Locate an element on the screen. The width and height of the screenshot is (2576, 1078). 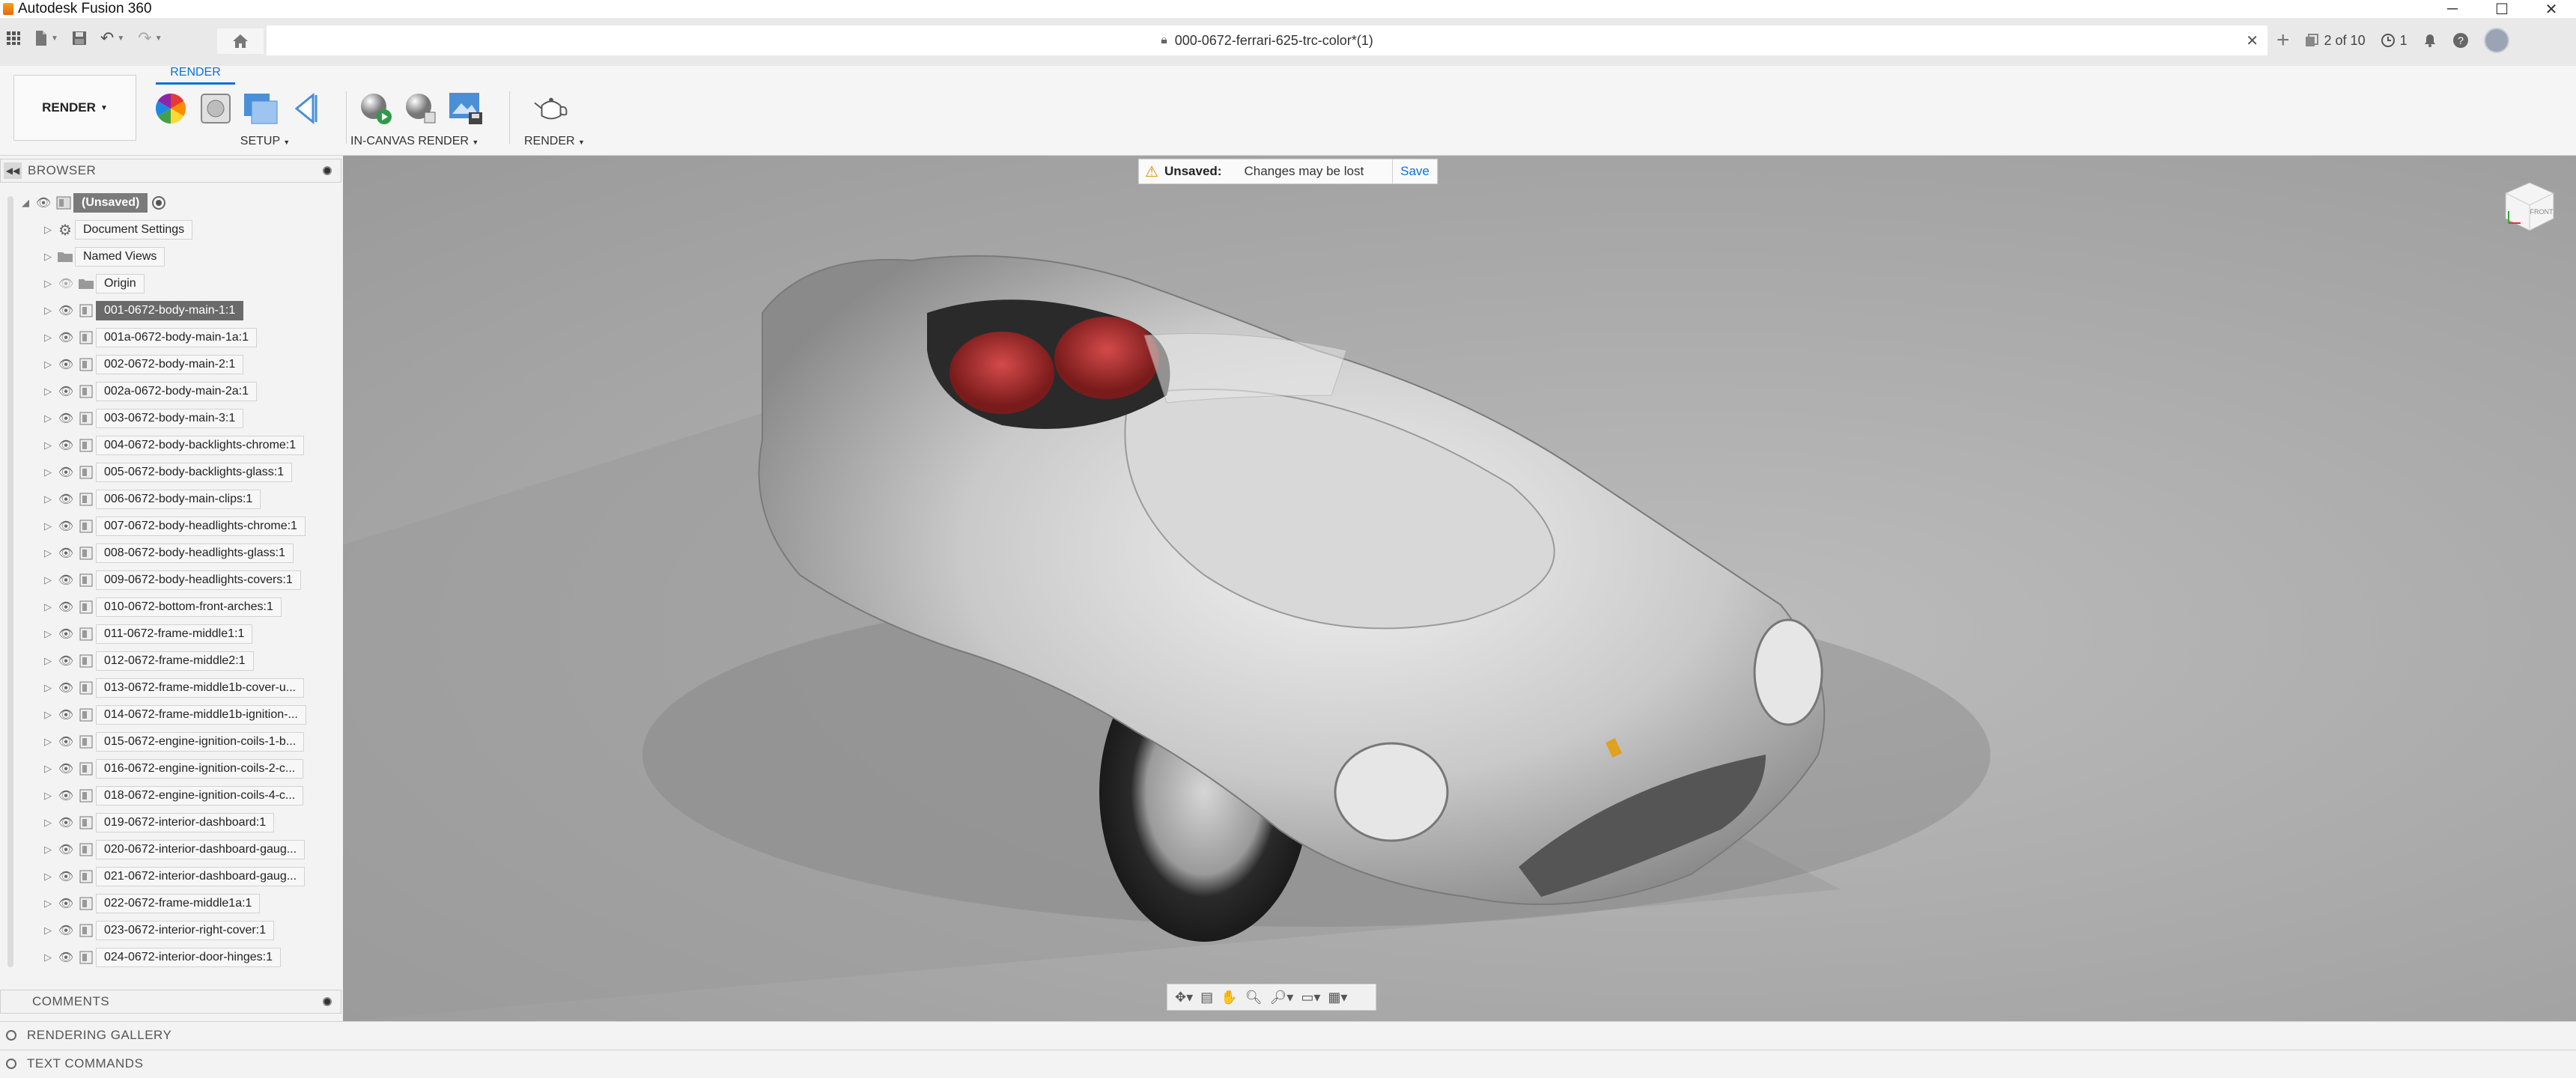
component-row: ▷ 👁︎ 003-0672-body-main-3:1 is located at coordinates (142, 418).